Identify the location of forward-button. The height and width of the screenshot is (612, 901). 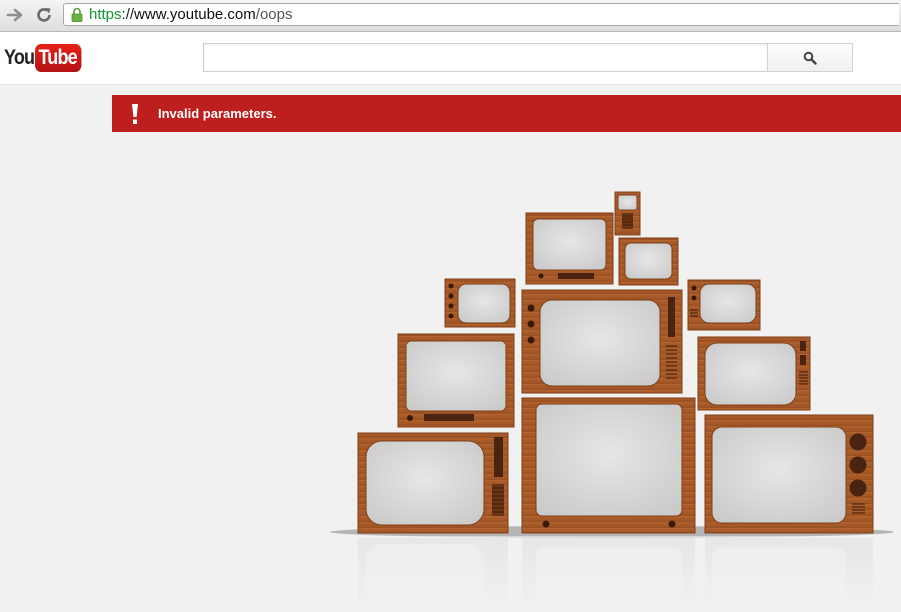
(15, 15).